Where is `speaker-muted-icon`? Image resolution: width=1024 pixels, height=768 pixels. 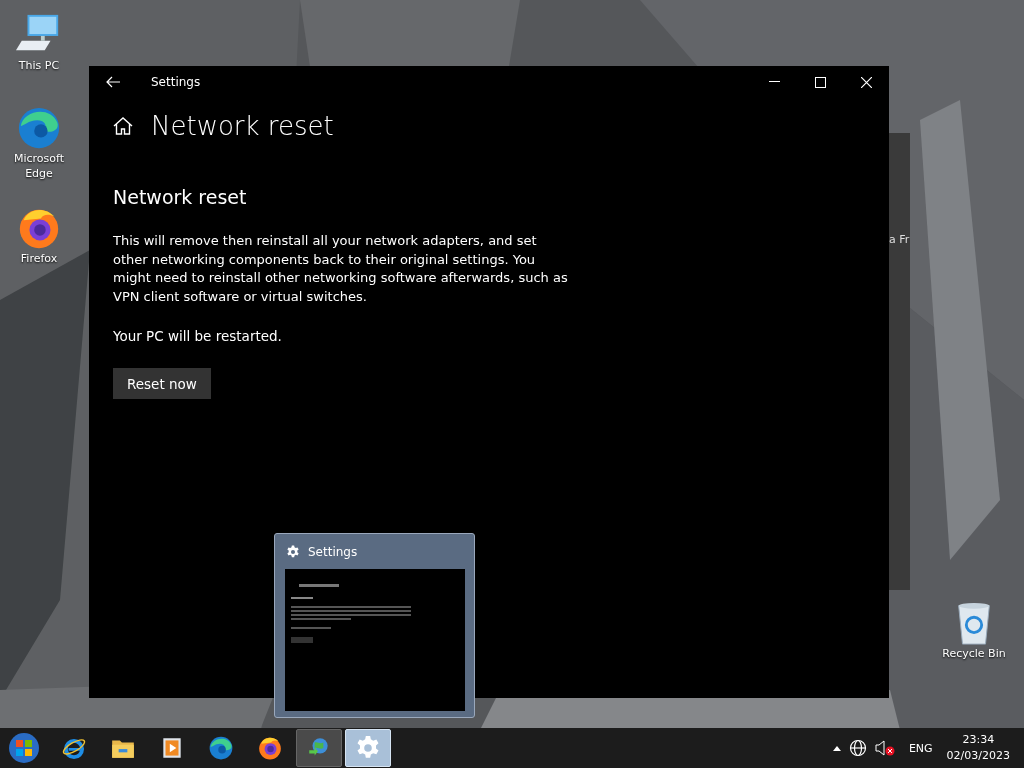 speaker-muted-icon is located at coordinates (884, 748).